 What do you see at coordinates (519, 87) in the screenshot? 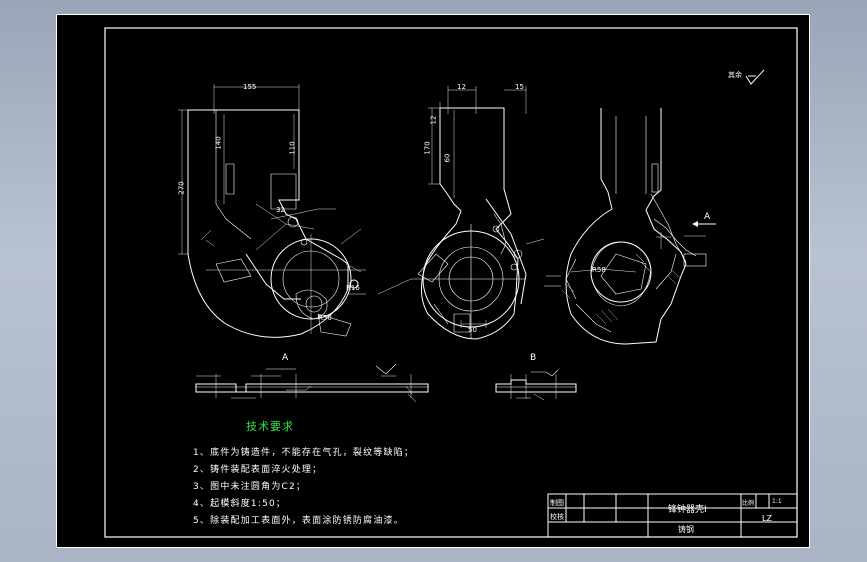
I see `dim-top-mid-2: 15` at bounding box center [519, 87].